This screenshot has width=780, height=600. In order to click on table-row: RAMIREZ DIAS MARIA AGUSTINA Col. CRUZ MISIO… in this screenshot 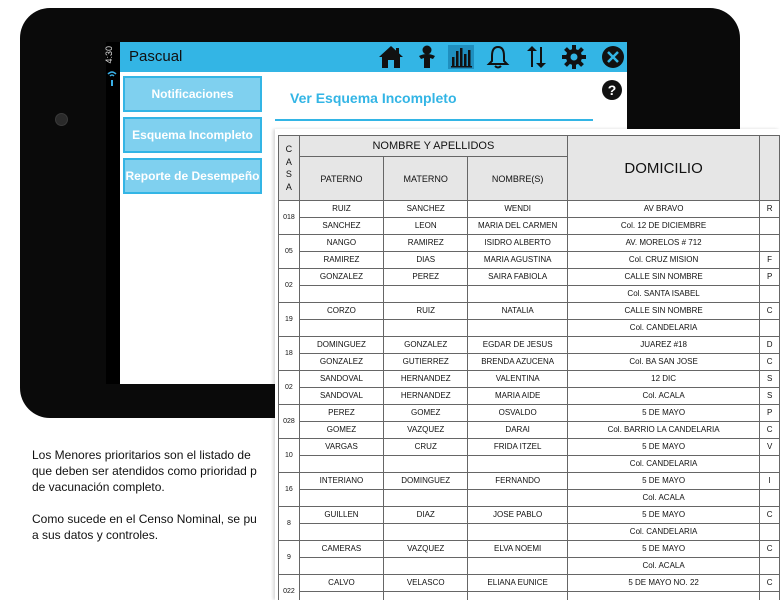, I will do `click(529, 260)`.